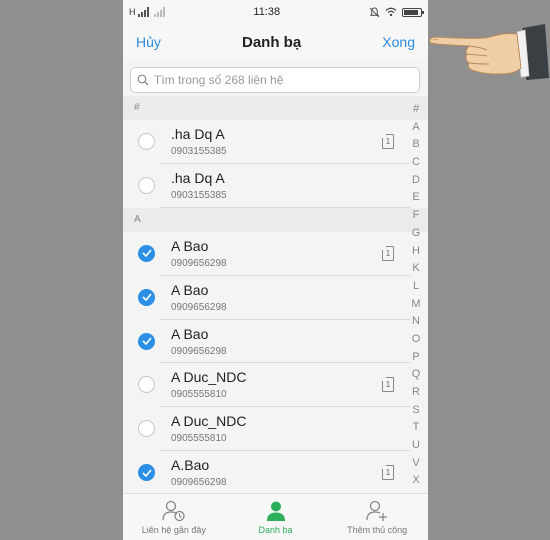 The height and width of the screenshot is (540, 550). What do you see at coordinates (398, 42) in the screenshot?
I see `done-button: Xong` at bounding box center [398, 42].